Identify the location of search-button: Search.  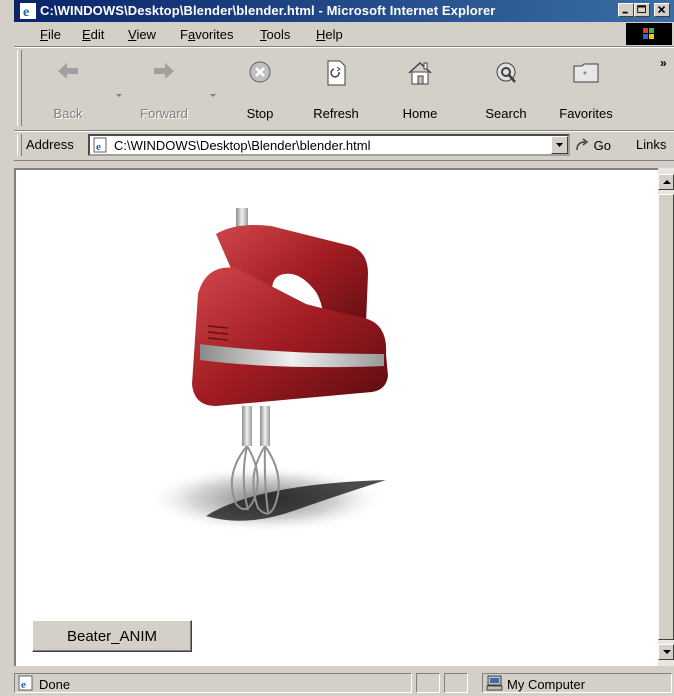
(506, 89).